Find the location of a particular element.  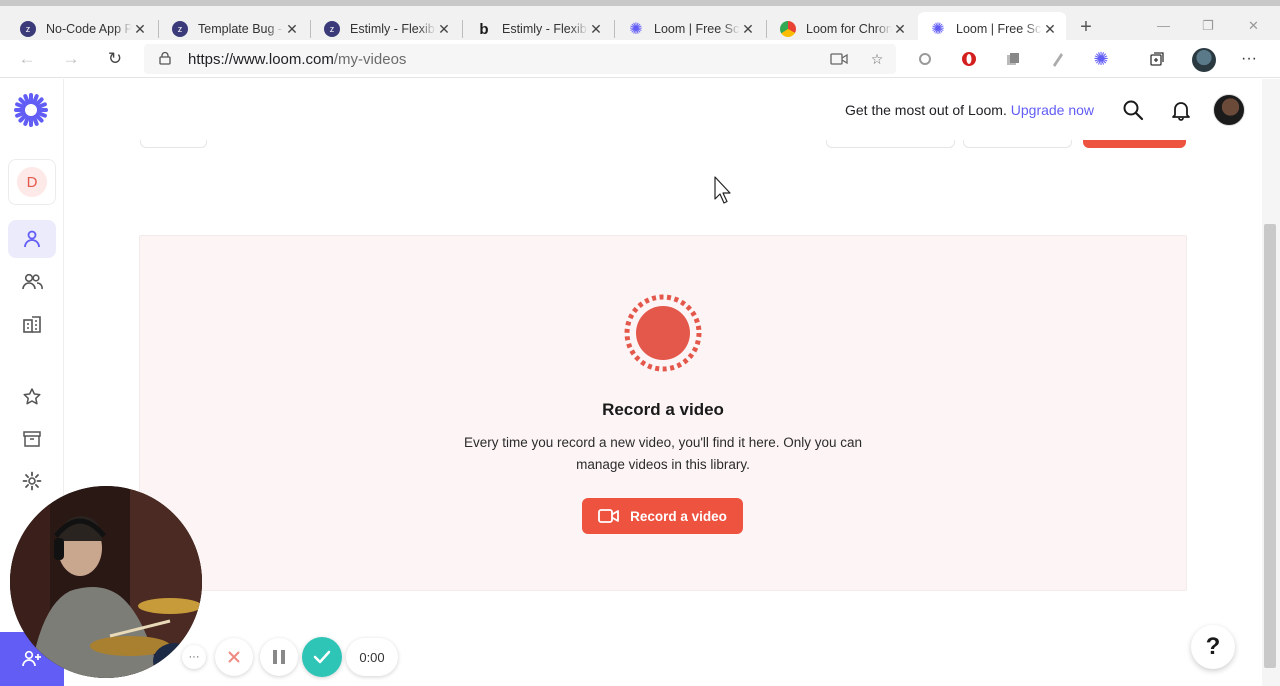

empty-state-title: Record a video is located at coordinates (663, 409).